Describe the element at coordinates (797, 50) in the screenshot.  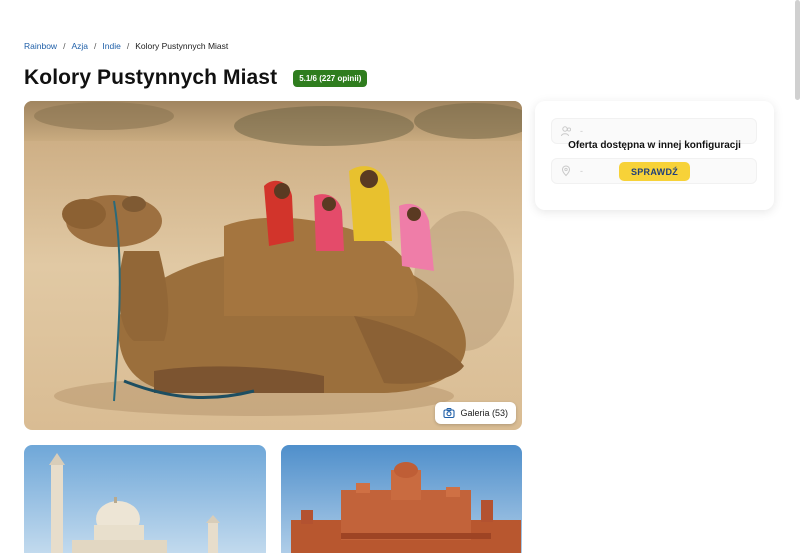
I see `page-scrollbar` at that location.